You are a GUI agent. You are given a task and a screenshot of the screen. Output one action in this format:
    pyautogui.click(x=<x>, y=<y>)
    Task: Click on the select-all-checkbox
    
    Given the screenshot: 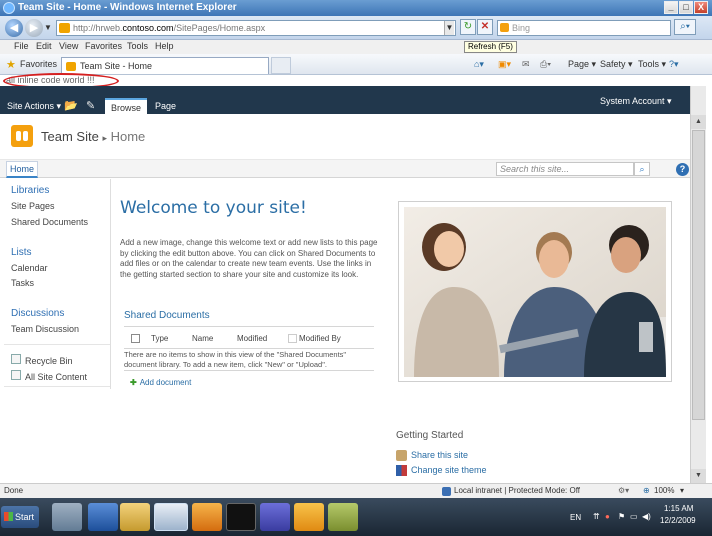 What is the action you would take?
    pyautogui.click(x=135, y=338)
    